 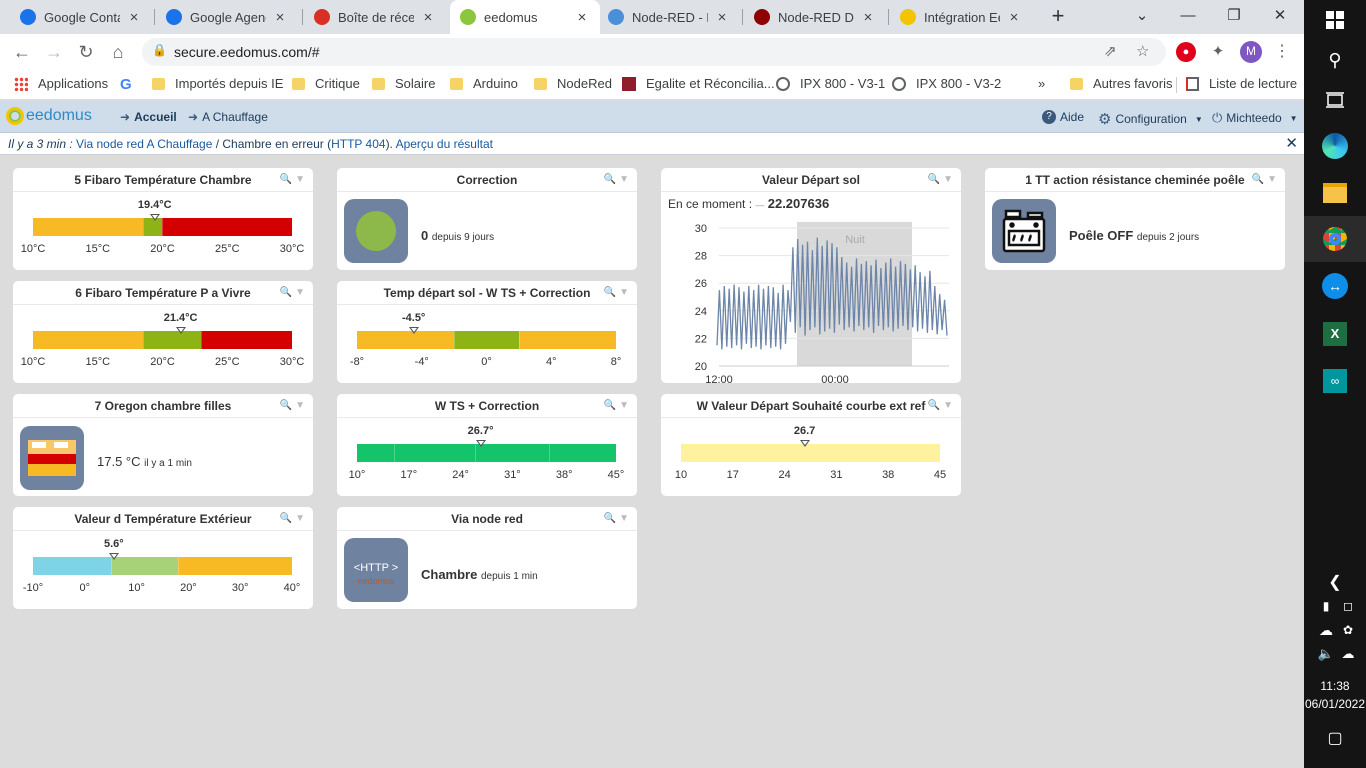 I want to click on eedomus-logo: eedomus, so click(x=49, y=116).